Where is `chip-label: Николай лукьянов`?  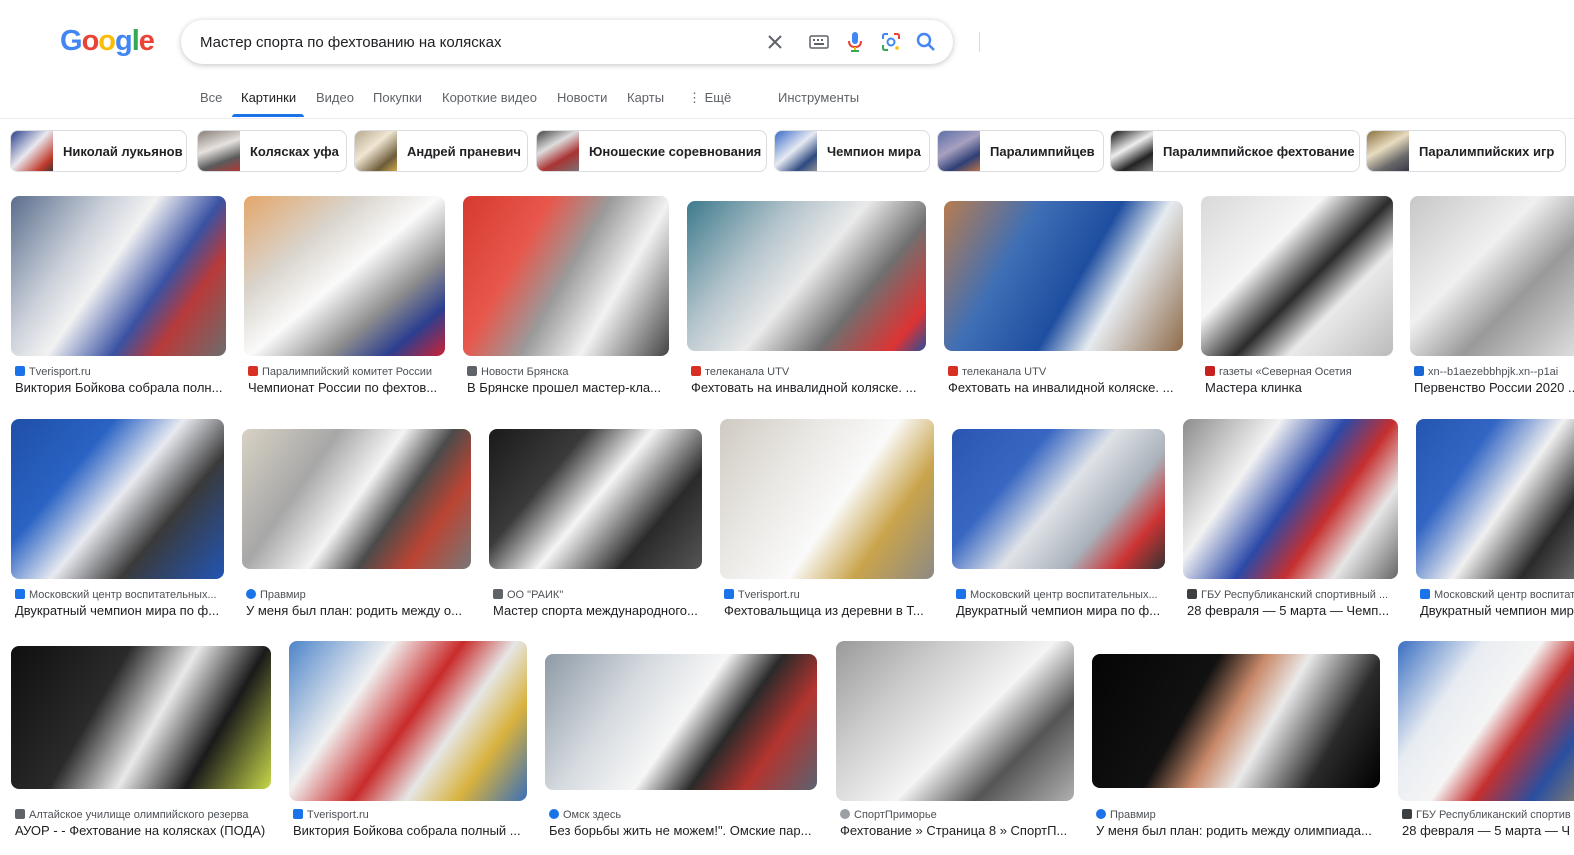 chip-label: Николай лукьянов is located at coordinates (123, 151).